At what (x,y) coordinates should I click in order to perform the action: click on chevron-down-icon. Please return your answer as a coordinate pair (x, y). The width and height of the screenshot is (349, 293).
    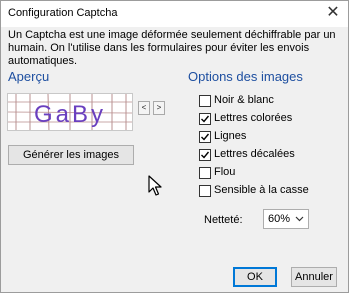
    Looking at the image, I should click on (299, 219).